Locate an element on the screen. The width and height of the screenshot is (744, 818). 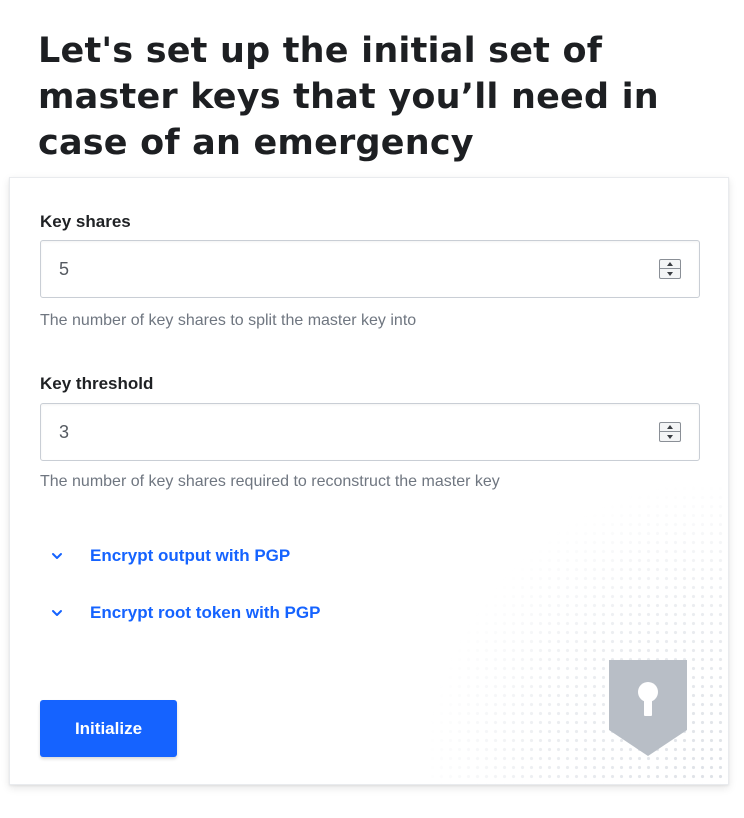
keyhole-shield-icon is located at coordinates (648, 708).